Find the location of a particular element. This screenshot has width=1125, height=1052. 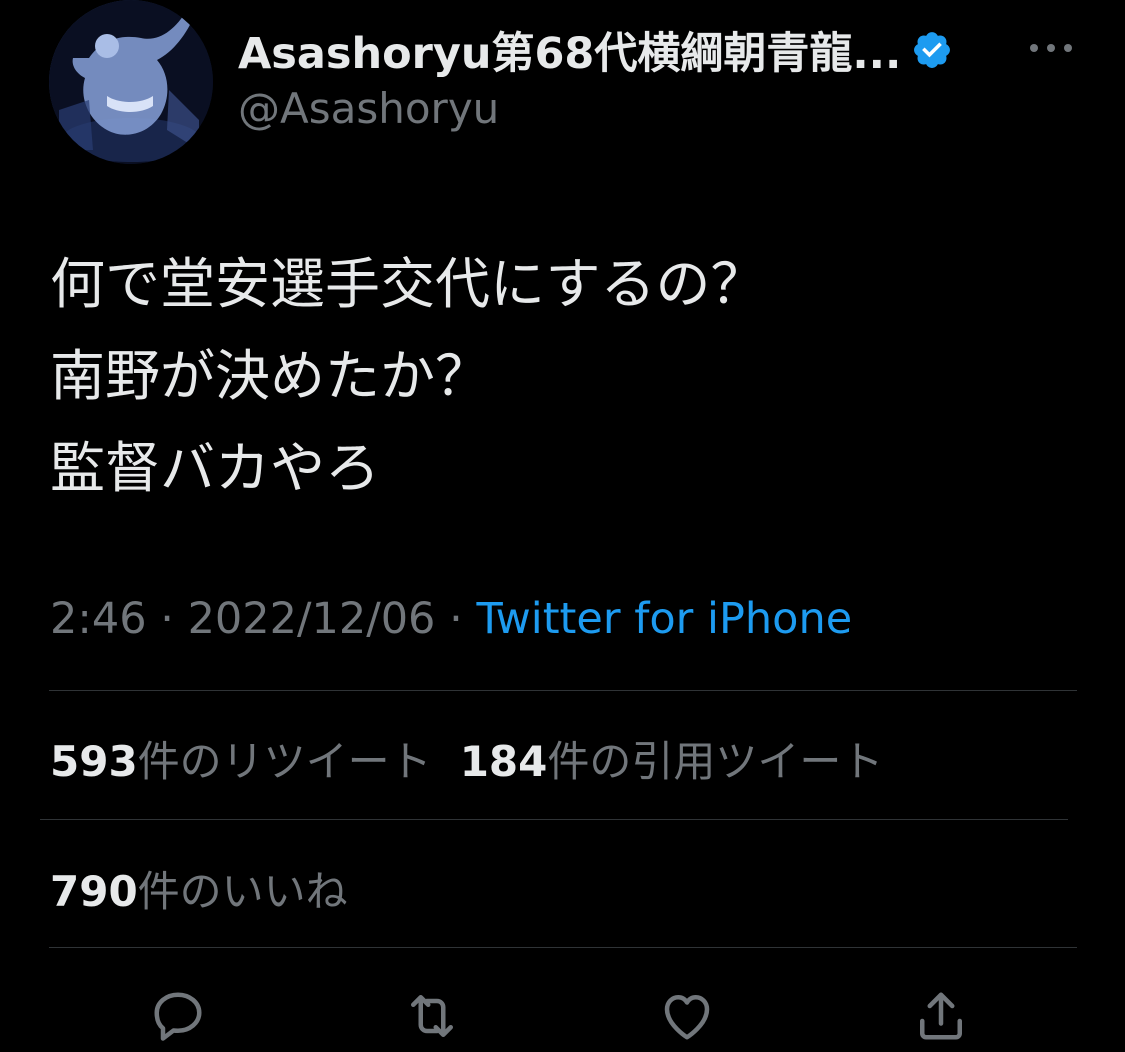

stats-row: 593件のリツイート 184件の引用ツイート is located at coordinates (466, 758).